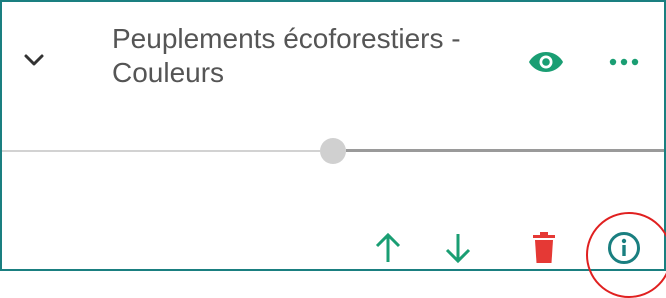 Image resolution: width=666 pixels, height=298 pixels. I want to click on delete-button, so click(544, 248).